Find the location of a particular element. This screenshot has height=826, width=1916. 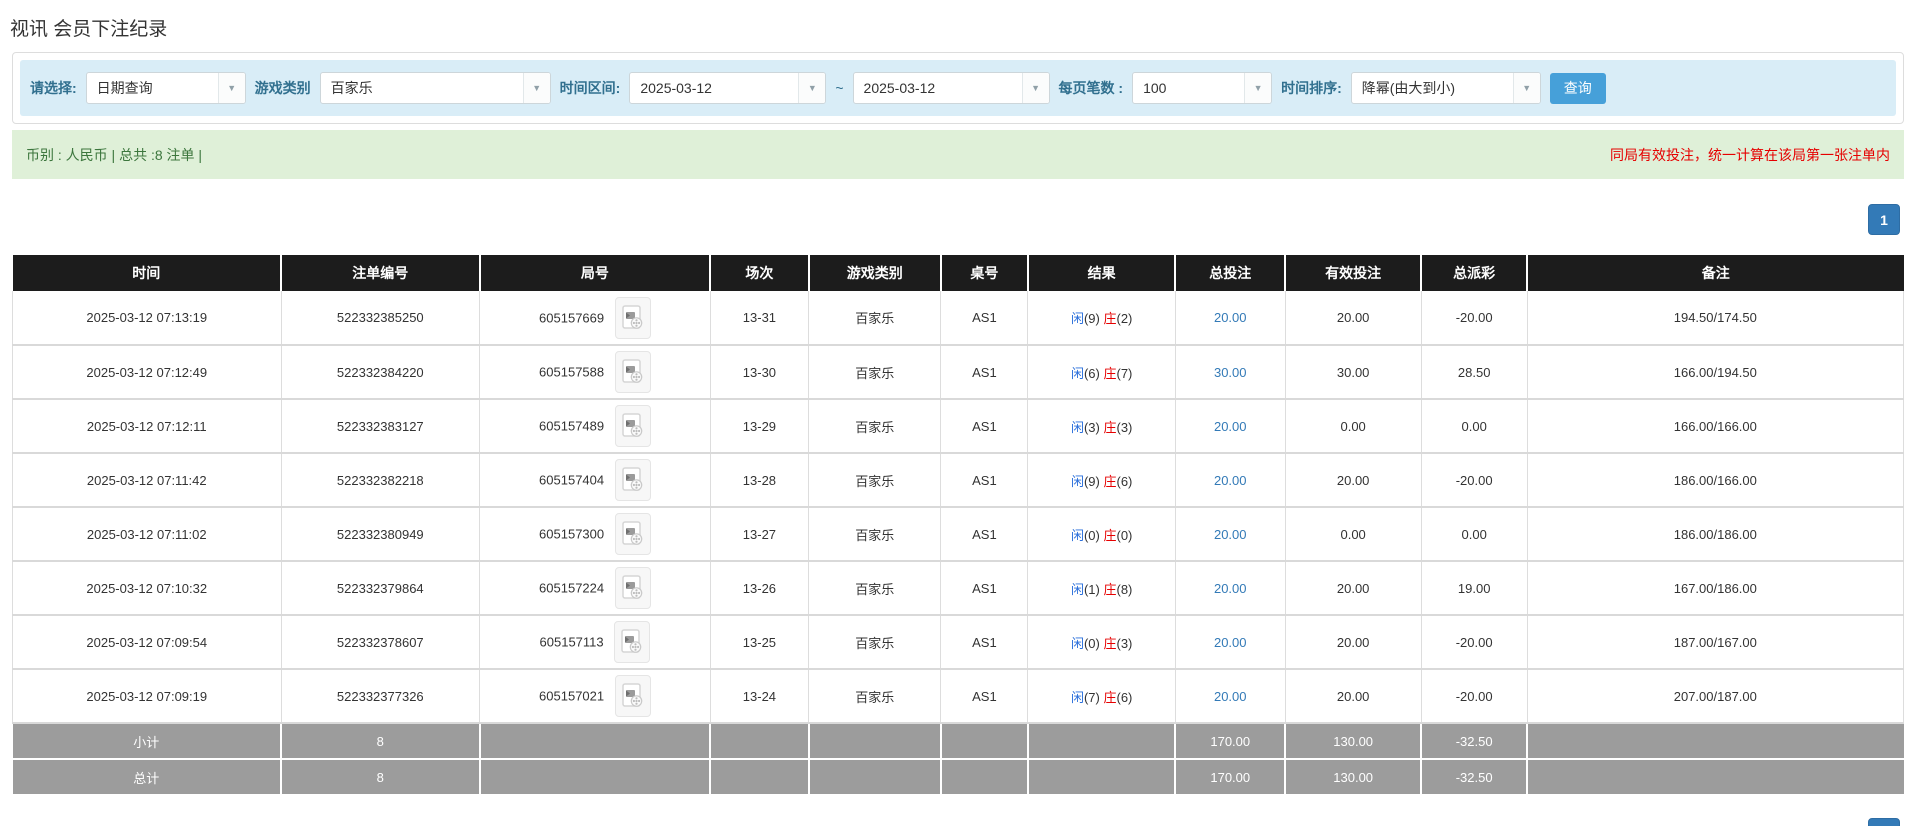

result-cell: 闲(9) 庄(2) is located at coordinates (1101, 318).